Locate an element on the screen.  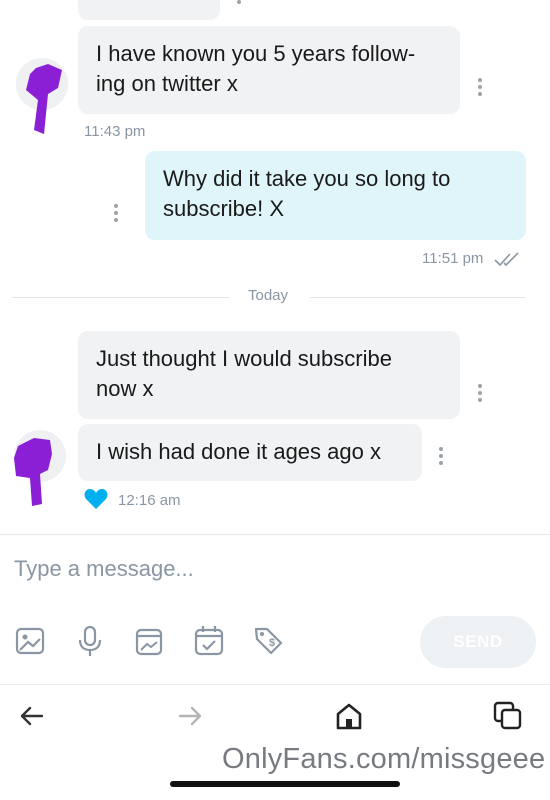
divider-left is located at coordinates (121, 297).